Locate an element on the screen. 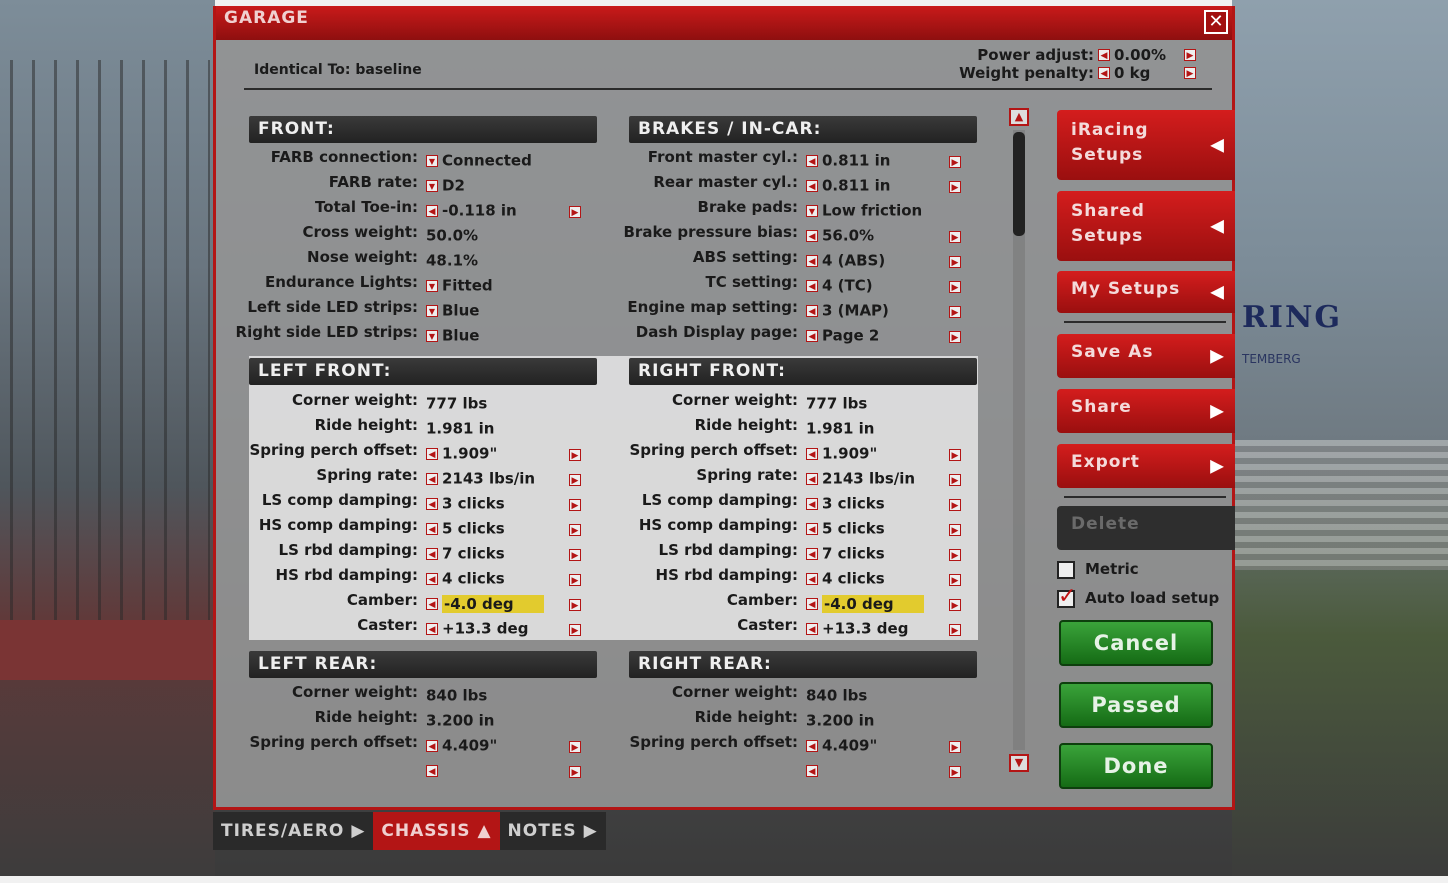 Image resolution: width=1448 pixels, height=883 pixels. tab-notes: NOTES ▶ is located at coordinates (552, 831).